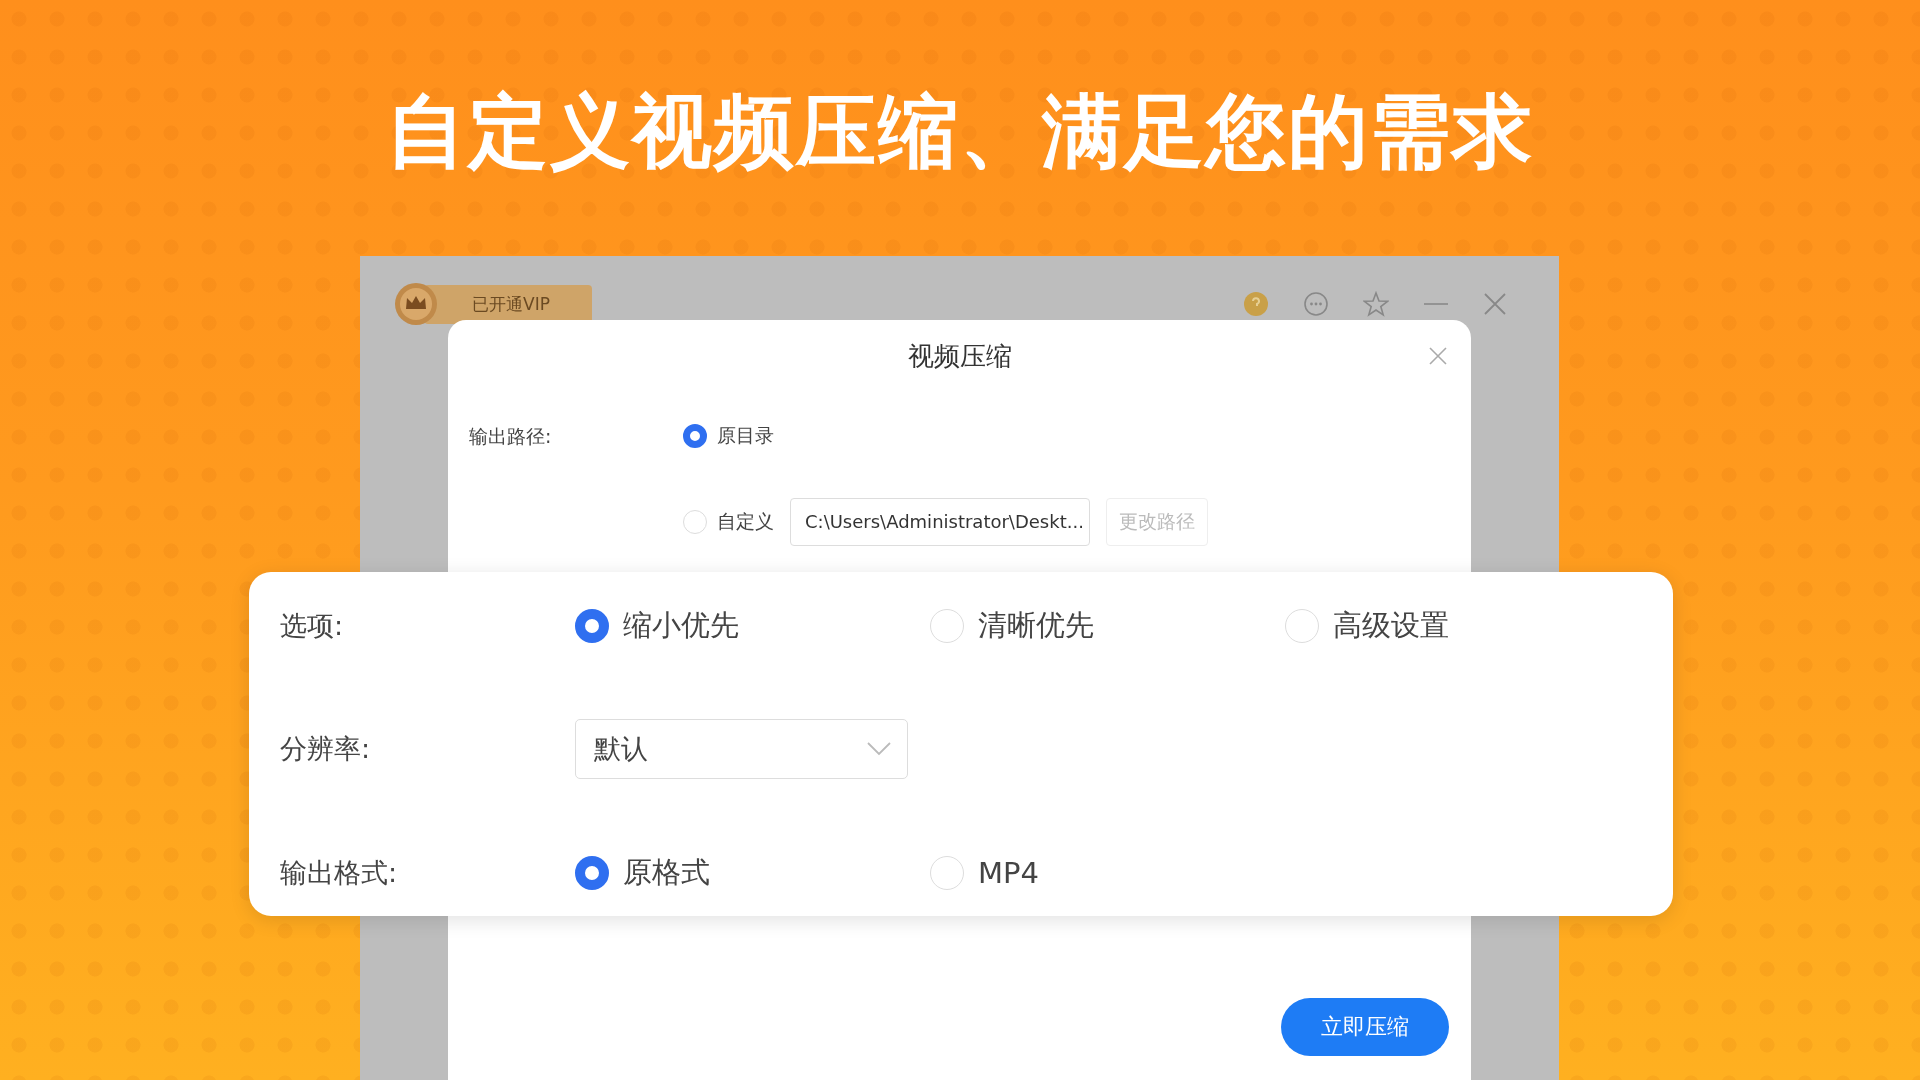 Image resolution: width=1920 pixels, height=1080 pixels. Describe the element at coordinates (416, 304) in the screenshot. I see `crown-icon` at that location.